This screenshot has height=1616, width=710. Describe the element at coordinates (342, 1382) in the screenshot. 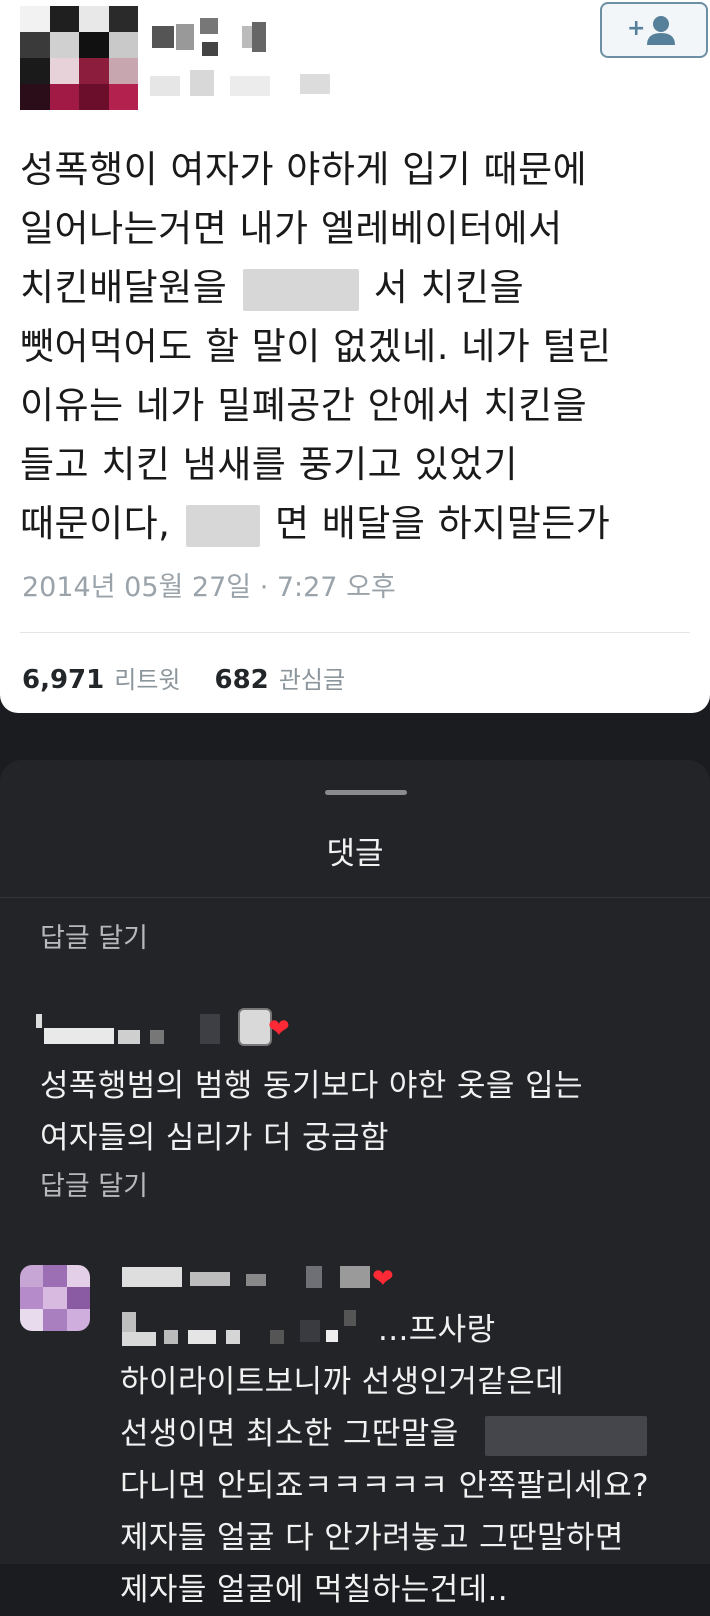

I see `comment-line: 하이라이트보니까 선생인거같은데` at that location.